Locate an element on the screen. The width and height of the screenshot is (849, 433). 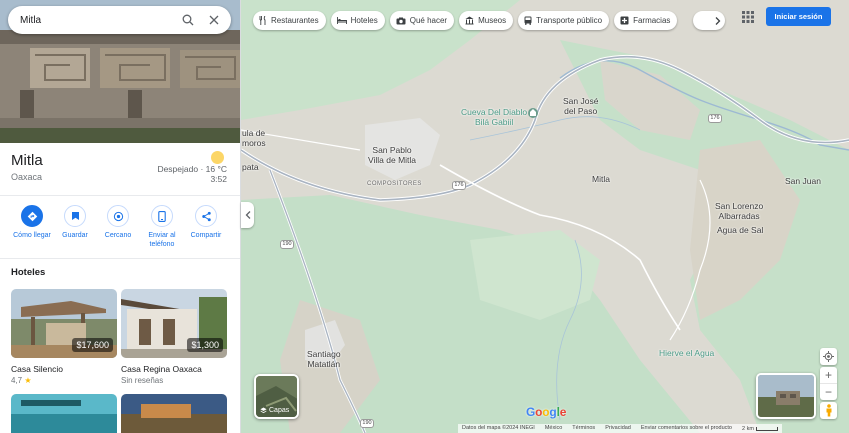
chip-pharmacies: Farmacias is located at coordinates (646, 20).